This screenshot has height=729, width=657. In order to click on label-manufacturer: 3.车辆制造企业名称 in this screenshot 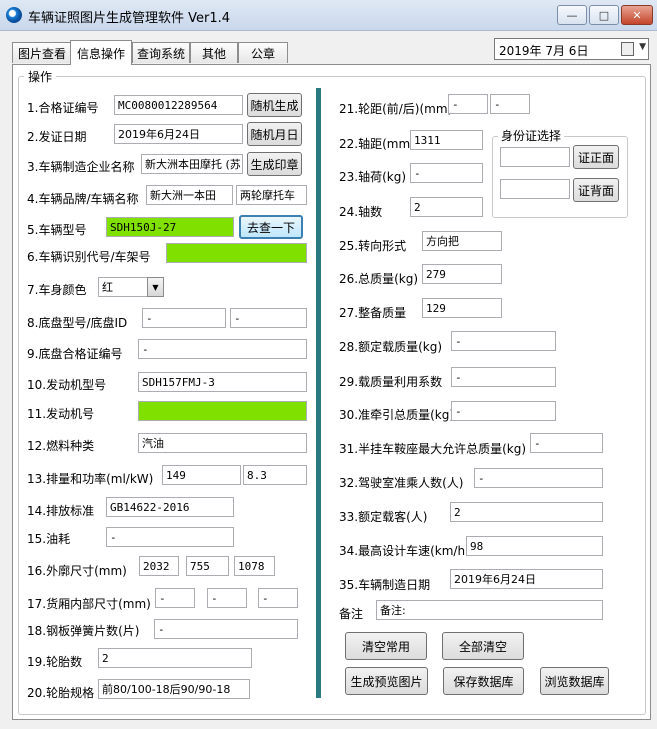, I will do `click(81, 167)`.